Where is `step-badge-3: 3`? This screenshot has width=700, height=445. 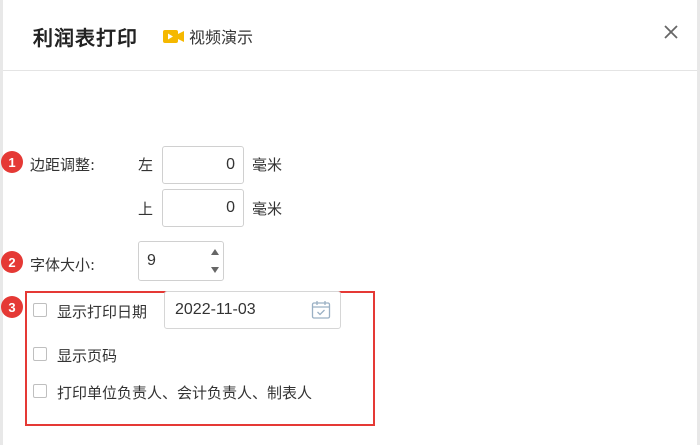 step-badge-3: 3 is located at coordinates (12, 307).